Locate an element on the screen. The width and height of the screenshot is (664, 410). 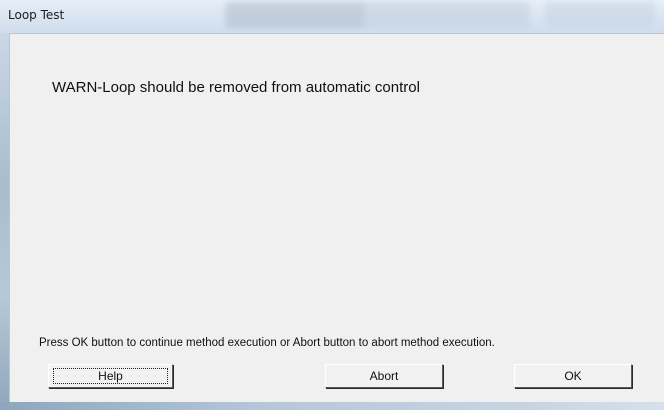
help-button: Help is located at coordinates (110, 376).